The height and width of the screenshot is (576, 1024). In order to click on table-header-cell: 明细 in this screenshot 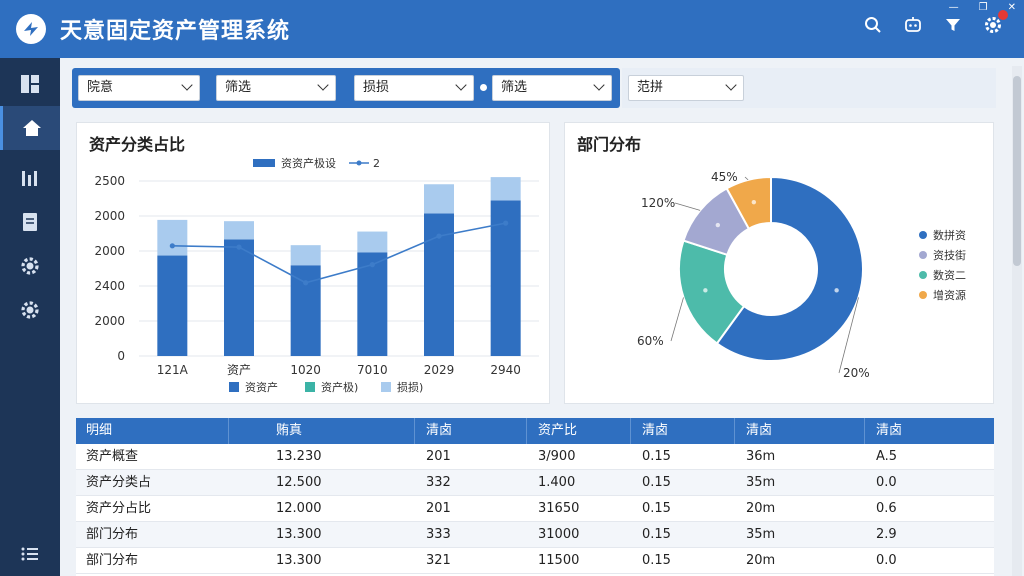, I will do `click(99, 431)`.